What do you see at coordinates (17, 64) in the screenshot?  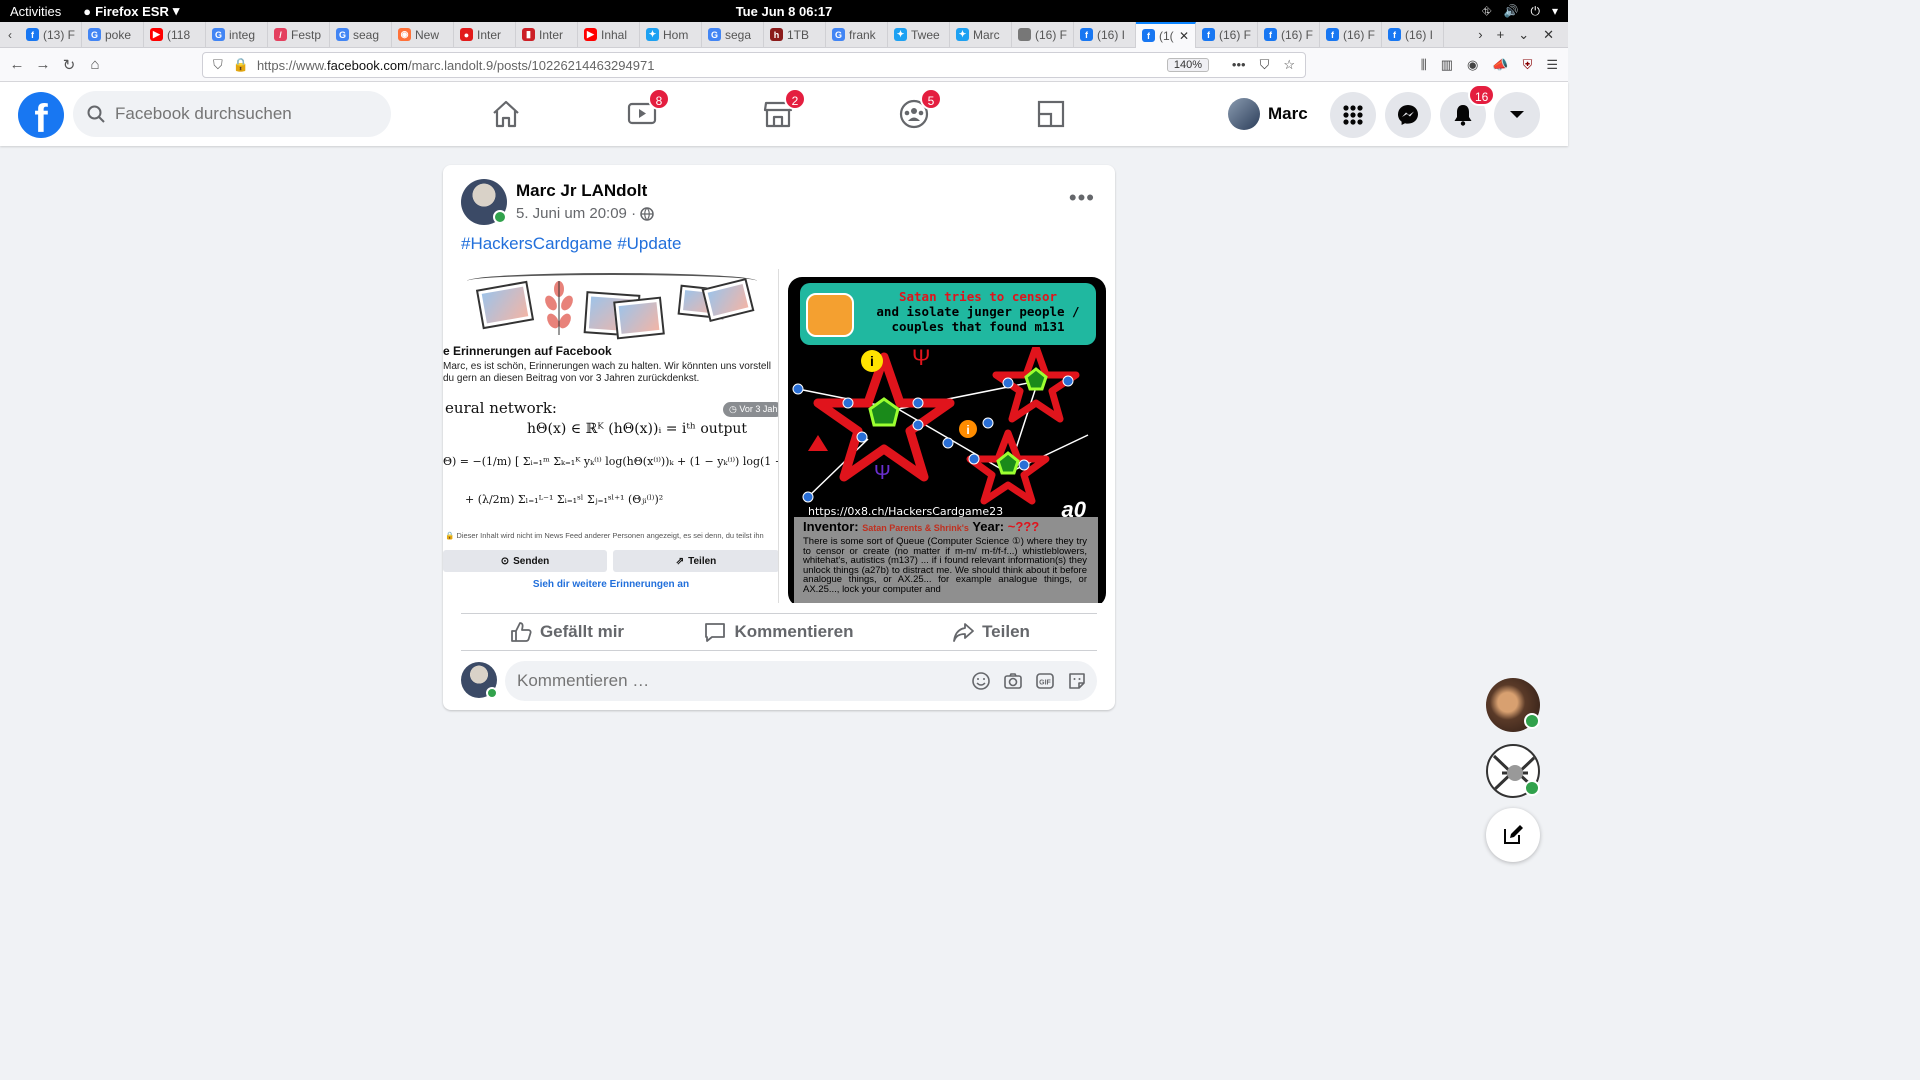 I see `back-icon: ←` at bounding box center [17, 64].